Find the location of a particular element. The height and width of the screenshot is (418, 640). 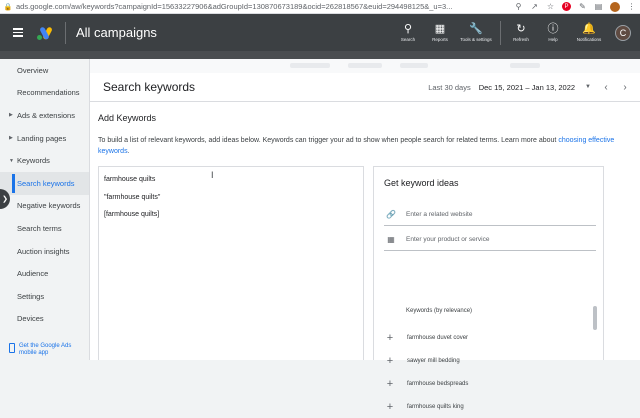

lock-icon: 🔒 is located at coordinates (8, 7).